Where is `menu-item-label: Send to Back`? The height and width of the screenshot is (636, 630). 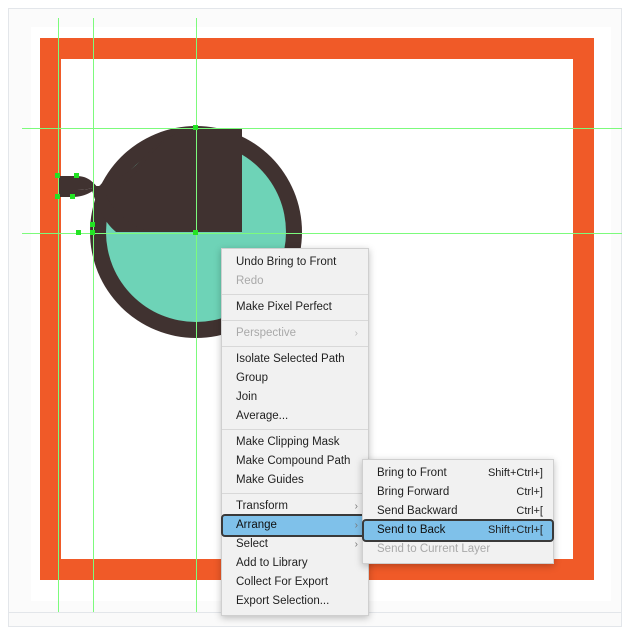
menu-item-label: Send to Back is located at coordinates (411, 530).